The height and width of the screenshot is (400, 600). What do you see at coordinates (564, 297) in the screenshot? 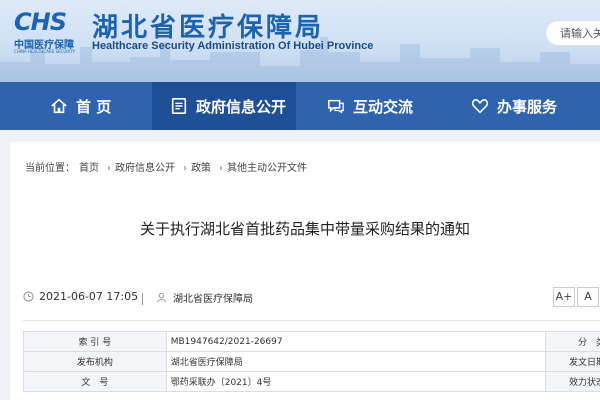
I see `font-size-increase-button: A+` at bounding box center [564, 297].